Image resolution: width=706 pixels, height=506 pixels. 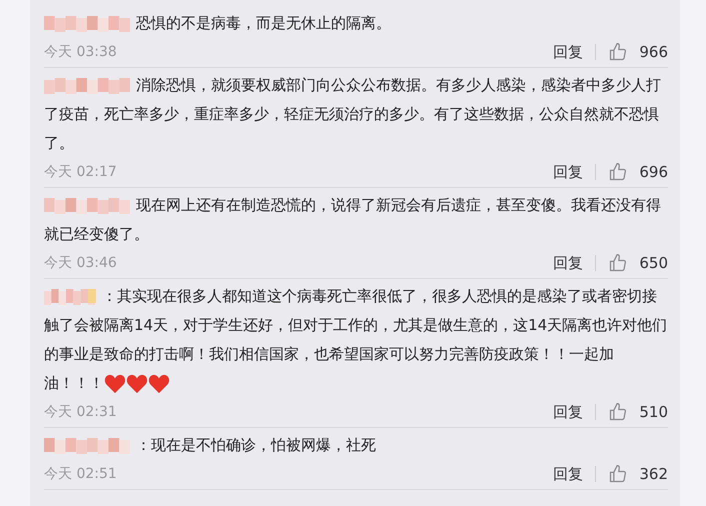 I want to click on comment-time: 今天 02:51, so click(x=81, y=474).